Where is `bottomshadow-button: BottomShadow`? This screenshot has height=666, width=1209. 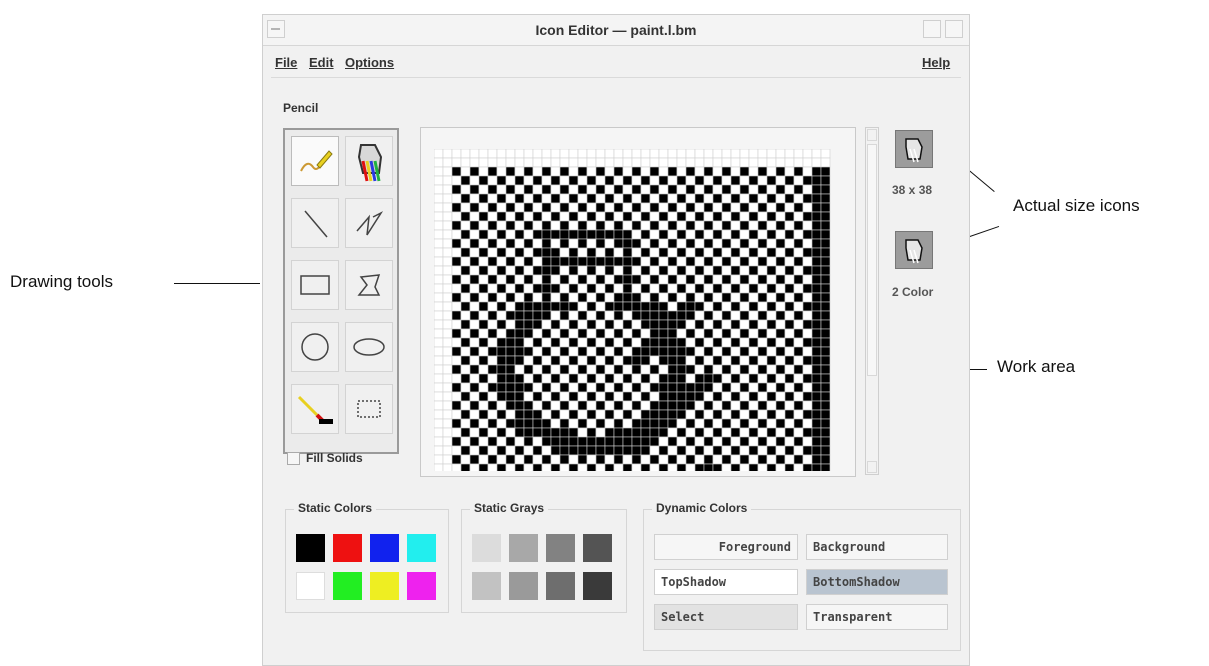 bottomshadow-button: BottomShadow is located at coordinates (877, 582).